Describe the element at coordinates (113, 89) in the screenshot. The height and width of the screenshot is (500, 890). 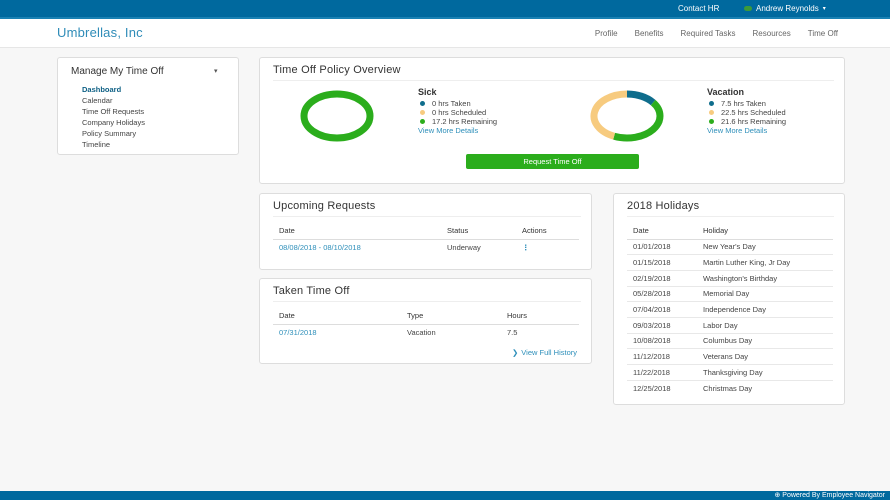
I see `sidebar-item-dashboard: Dashboard` at that location.